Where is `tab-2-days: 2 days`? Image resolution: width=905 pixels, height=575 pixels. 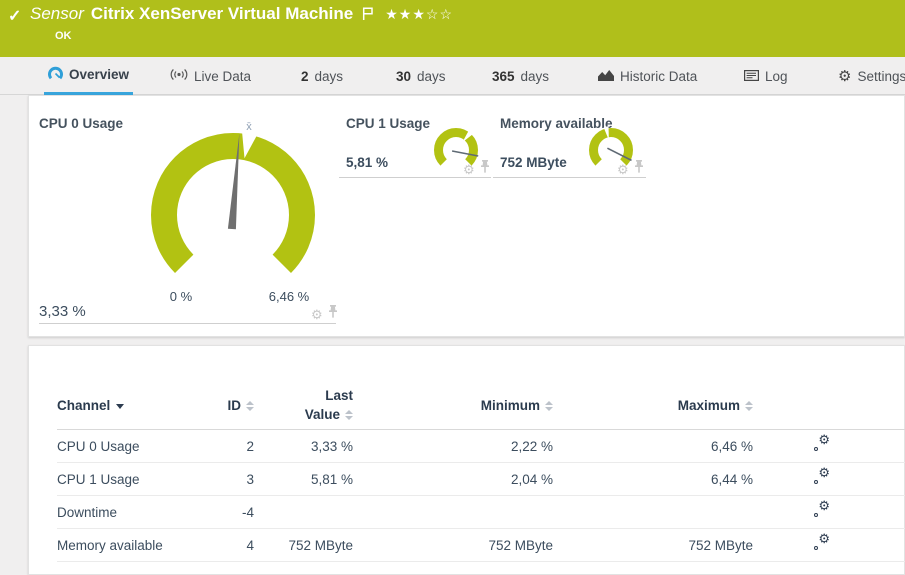 tab-2-days: 2 days is located at coordinates (322, 76).